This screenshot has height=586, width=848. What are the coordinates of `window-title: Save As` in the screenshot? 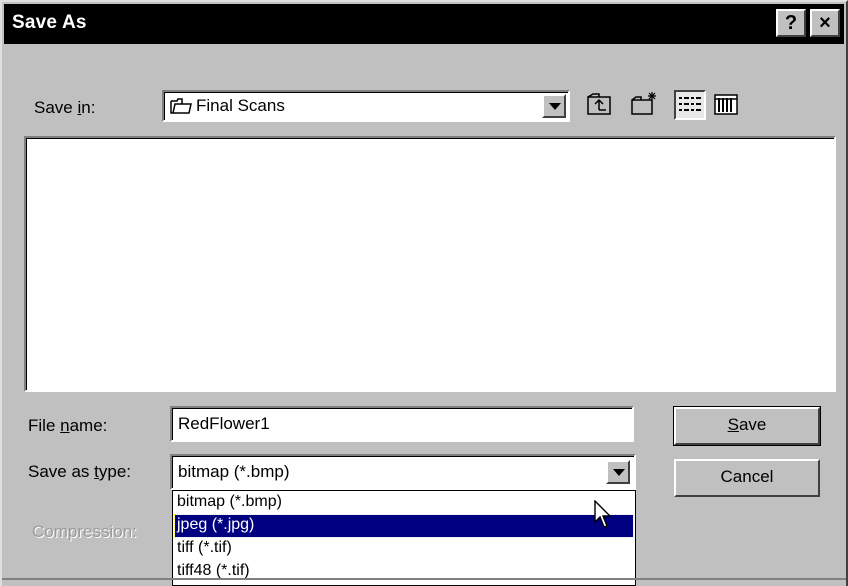 It's located at (49, 22).